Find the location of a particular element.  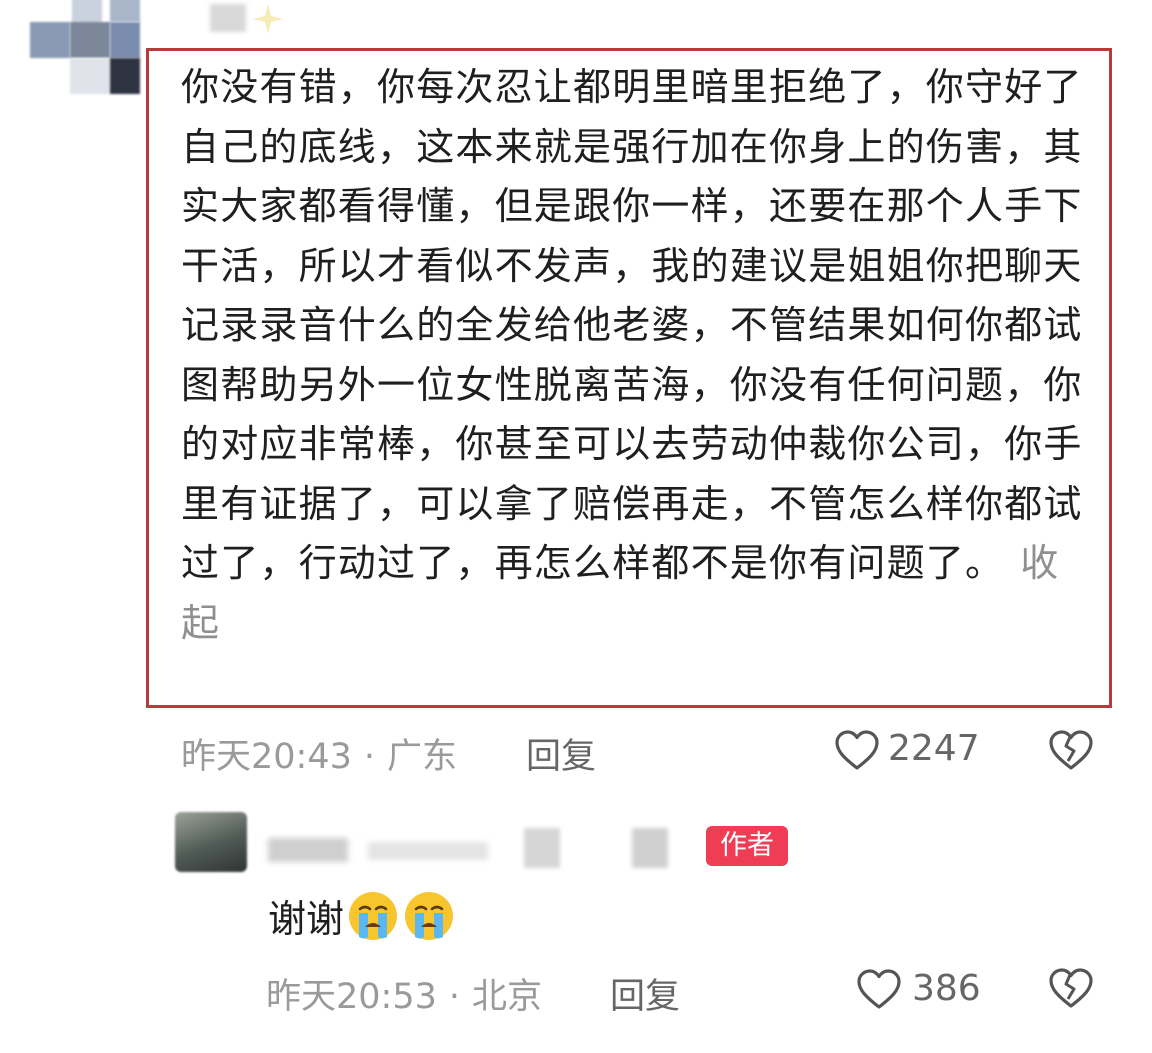

commenter-name-blurred is located at coordinates (250, 18).